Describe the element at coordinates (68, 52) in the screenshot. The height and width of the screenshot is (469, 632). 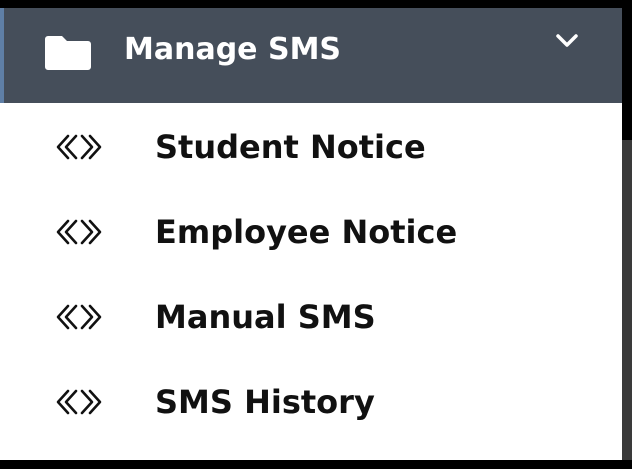
I see `folder-icon` at that location.